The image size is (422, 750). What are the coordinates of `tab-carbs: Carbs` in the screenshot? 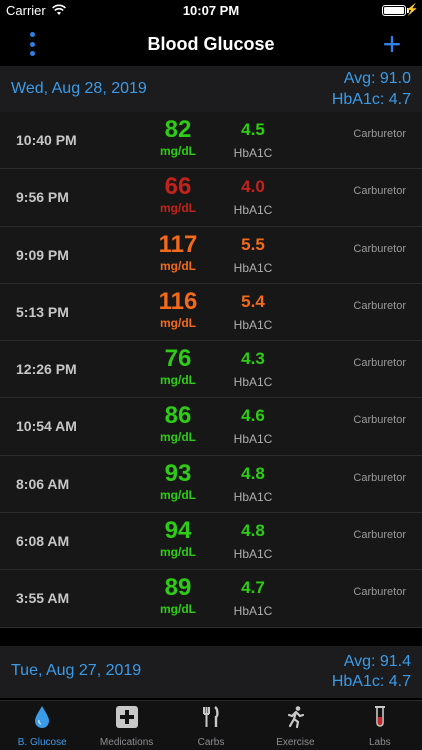 It's located at (211, 725).